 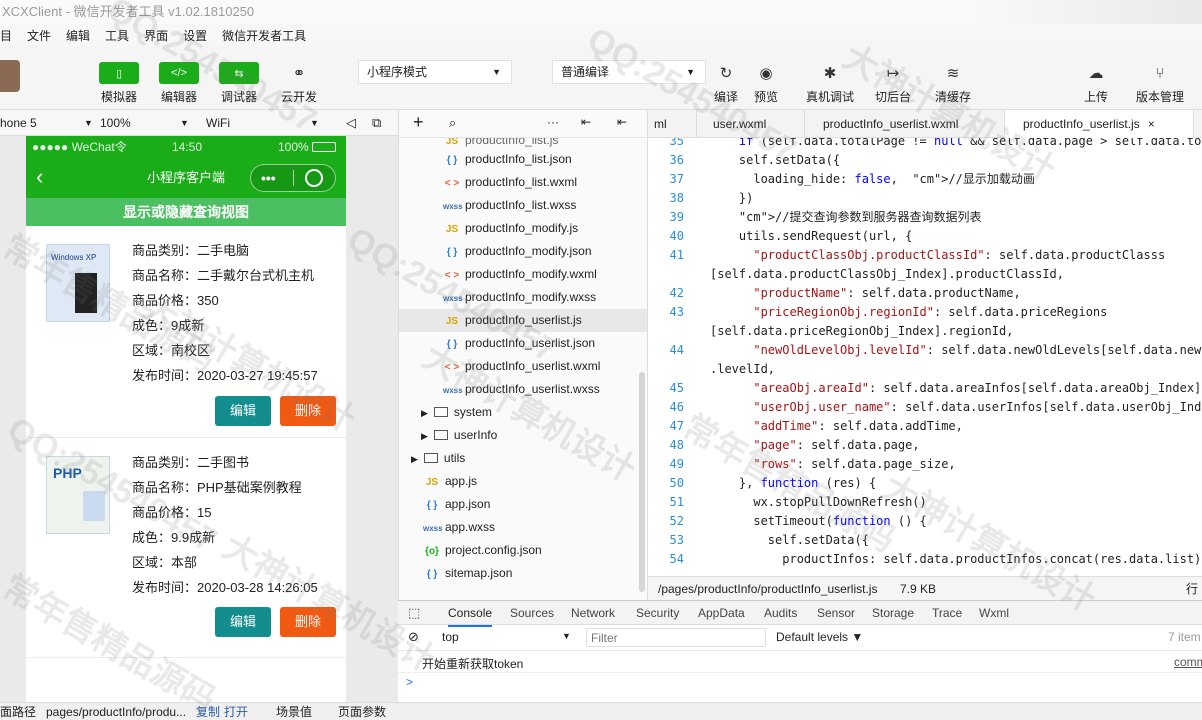 I want to click on background-button: ↦ 切后台, so click(x=893, y=83).